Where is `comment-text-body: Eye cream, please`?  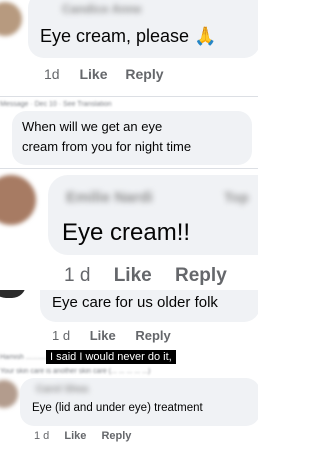 comment-text-body: Eye cream, please is located at coordinates (115, 36).